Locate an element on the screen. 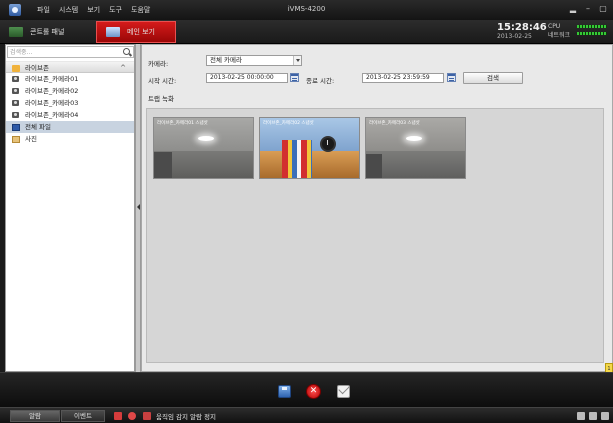  system-meter-labels: CPU 네트워크 is located at coordinates (560, 31).